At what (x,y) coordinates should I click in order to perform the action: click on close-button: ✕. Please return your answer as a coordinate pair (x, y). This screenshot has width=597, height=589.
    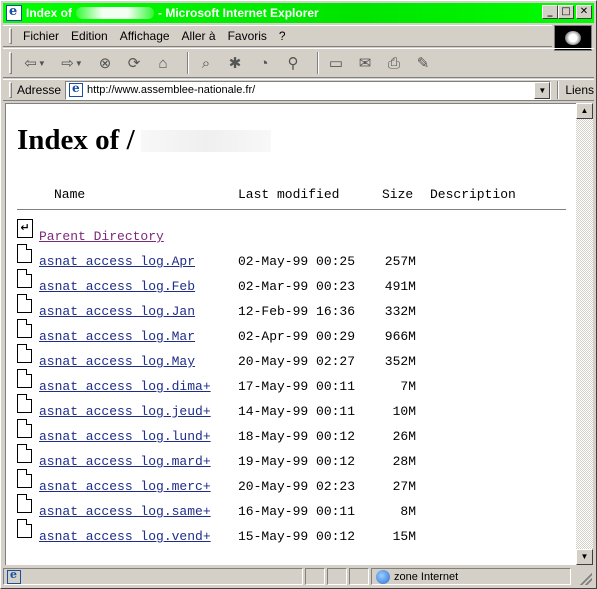
    Looking at the image, I should click on (584, 12).